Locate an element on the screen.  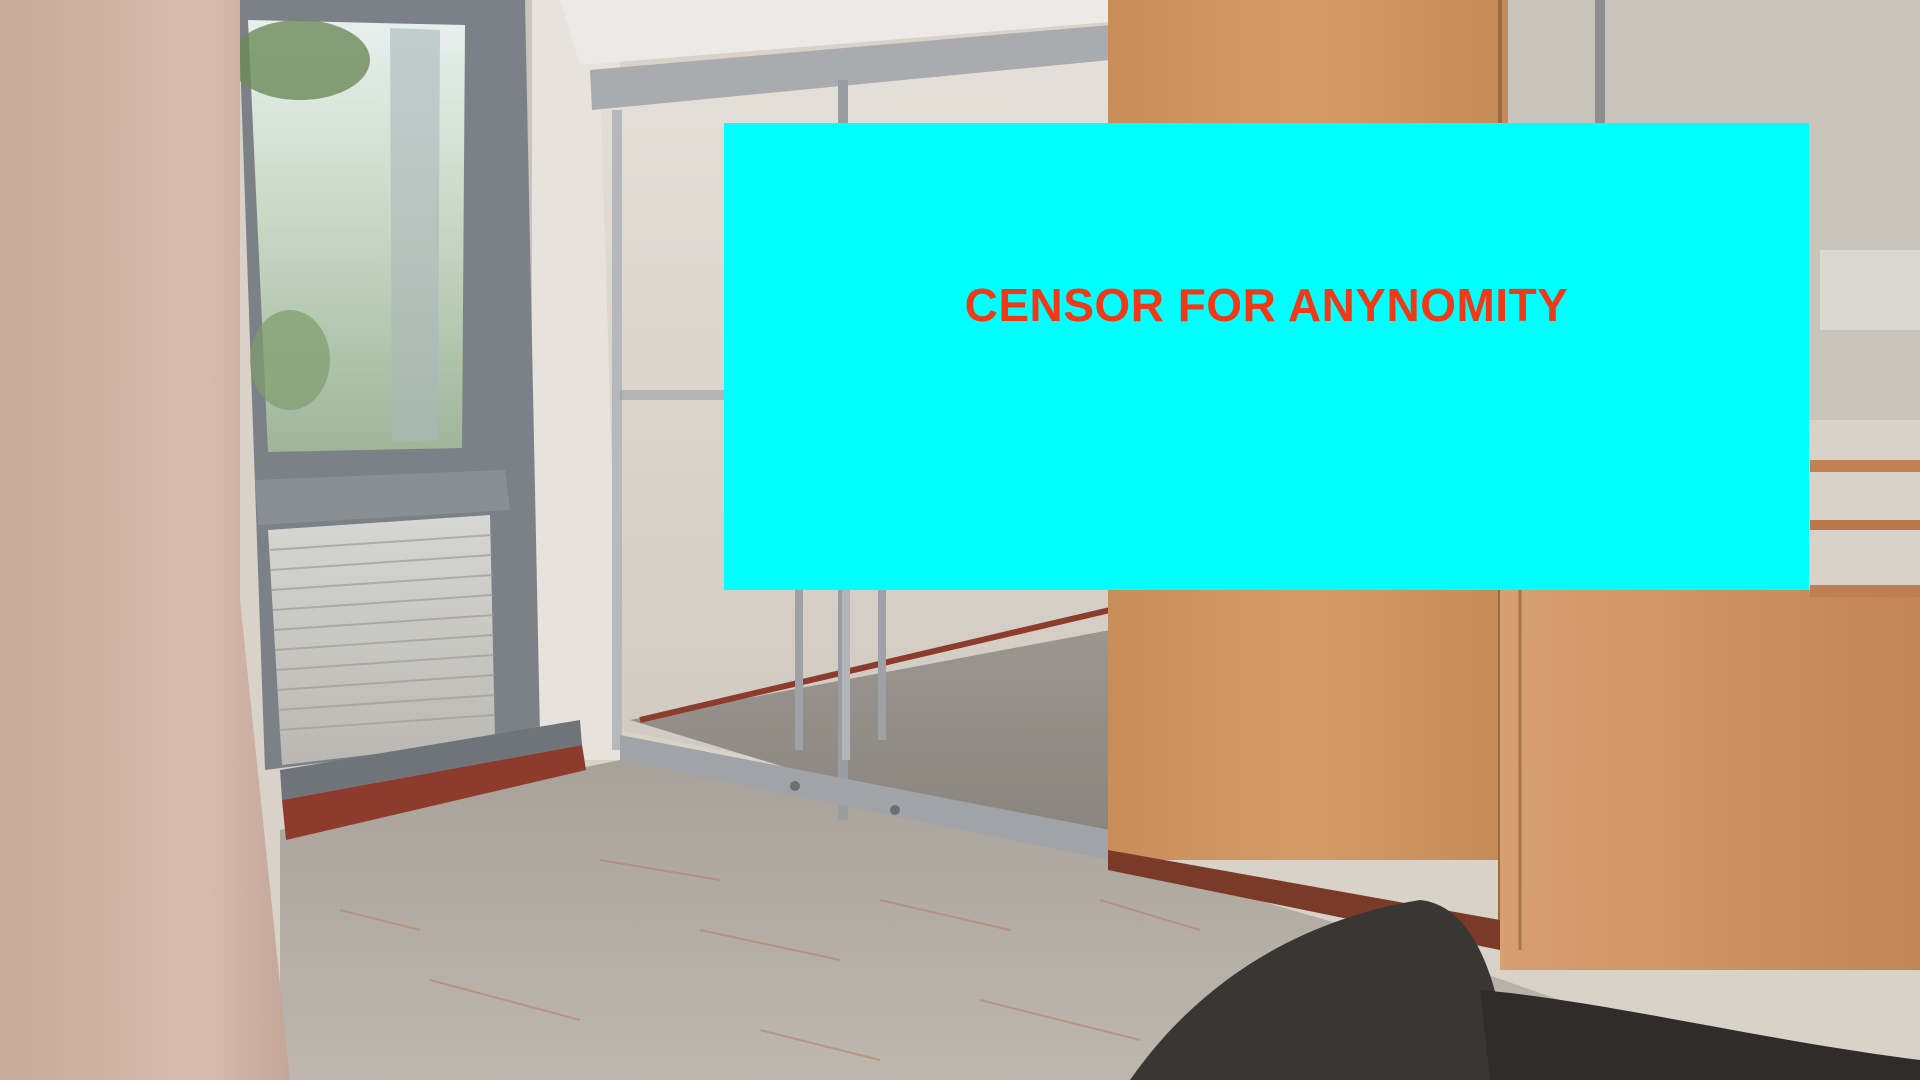
censor-label: CENSOR FOR ANYNOMITY is located at coordinates (1266, 304).